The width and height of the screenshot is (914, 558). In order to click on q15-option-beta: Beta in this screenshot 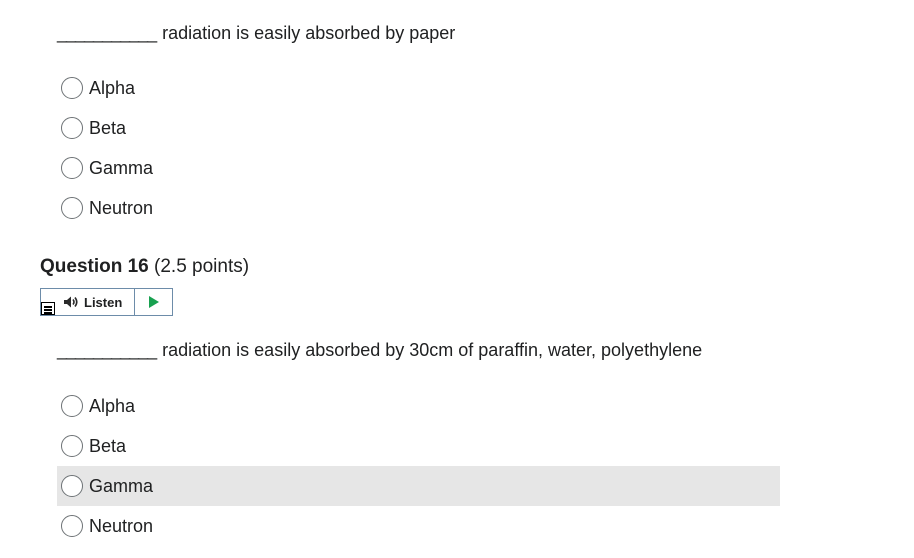, I will do `click(418, 128)`.